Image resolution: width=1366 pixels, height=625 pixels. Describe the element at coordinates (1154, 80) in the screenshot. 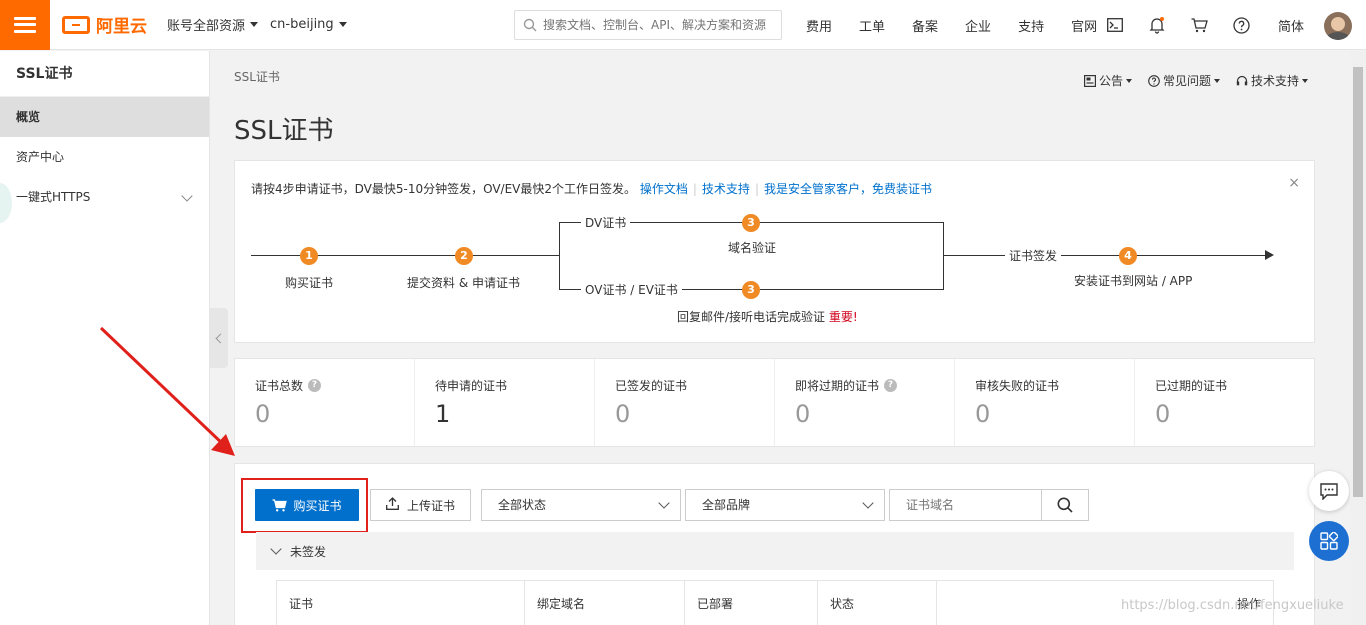

I see `question-icon` at that location.